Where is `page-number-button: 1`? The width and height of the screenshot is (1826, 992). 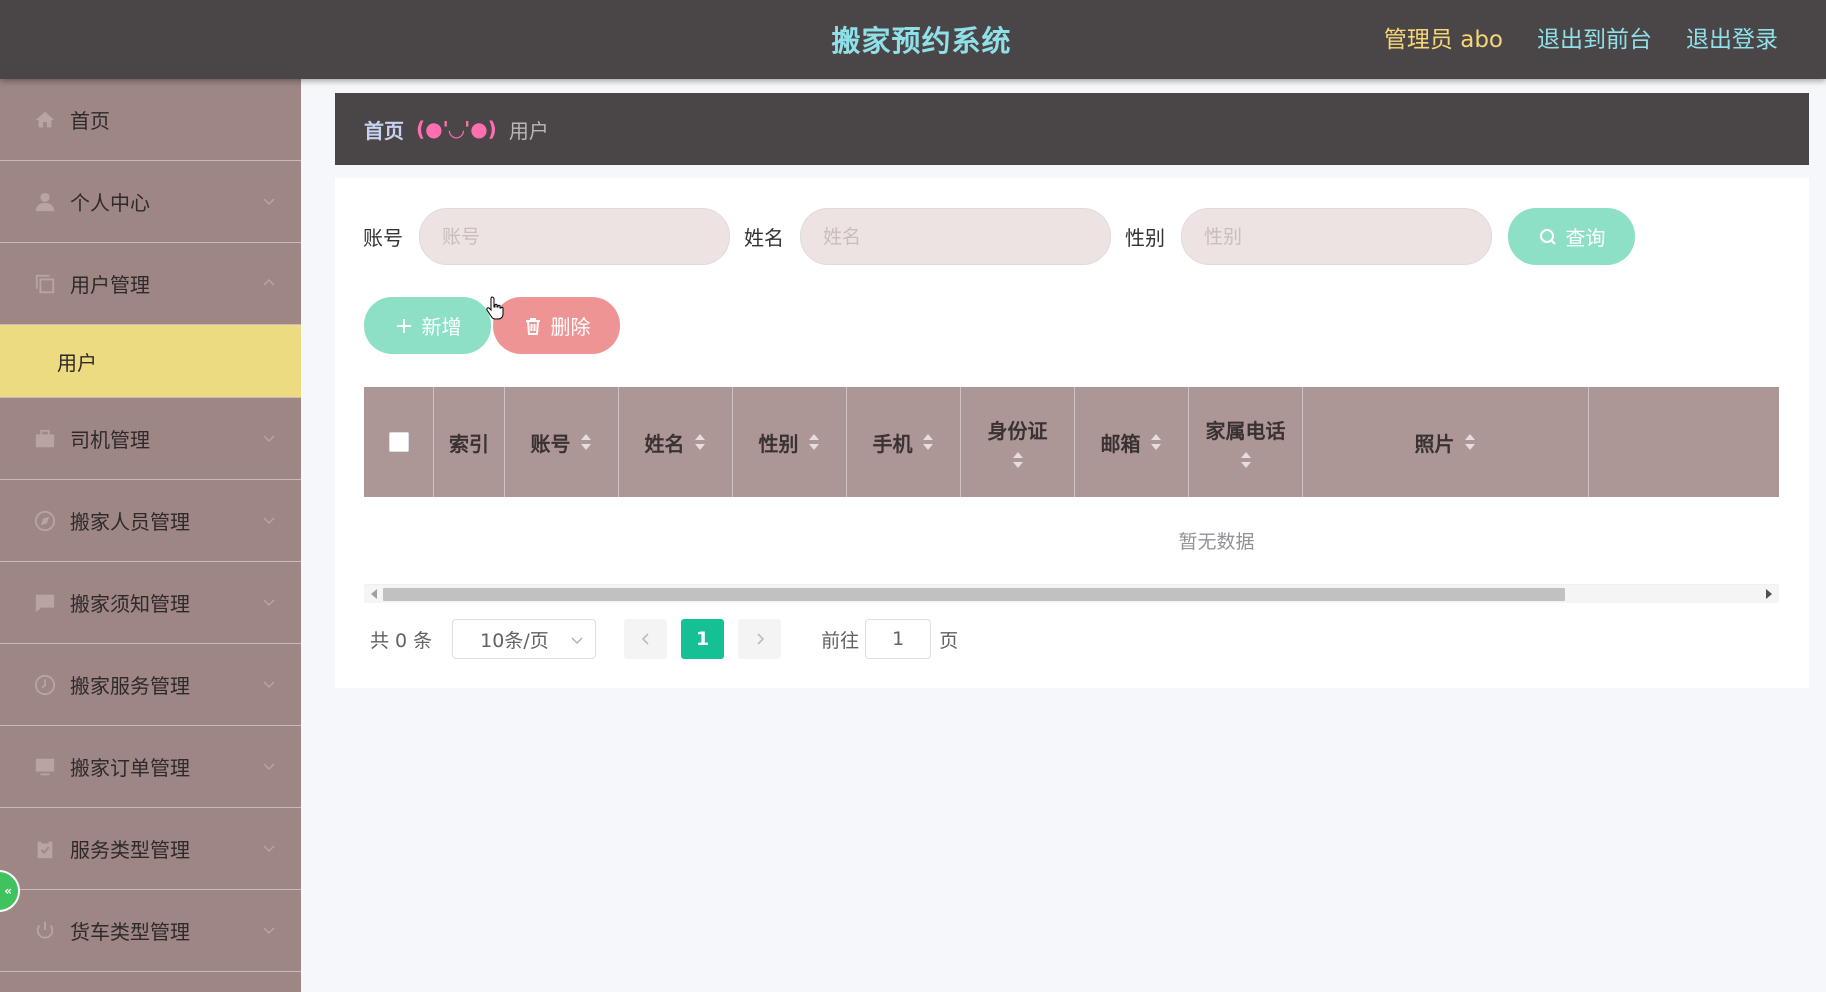
page-number-button: 1 is located at coordinates (703, 639).